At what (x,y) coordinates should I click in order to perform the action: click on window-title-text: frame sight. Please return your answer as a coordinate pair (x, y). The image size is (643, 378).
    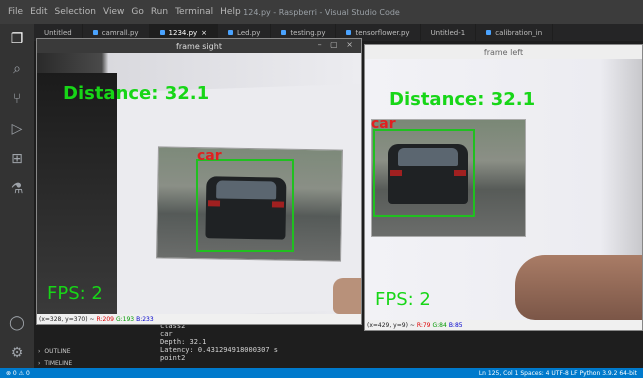
    Looking at the image, I should click on (199, 46).